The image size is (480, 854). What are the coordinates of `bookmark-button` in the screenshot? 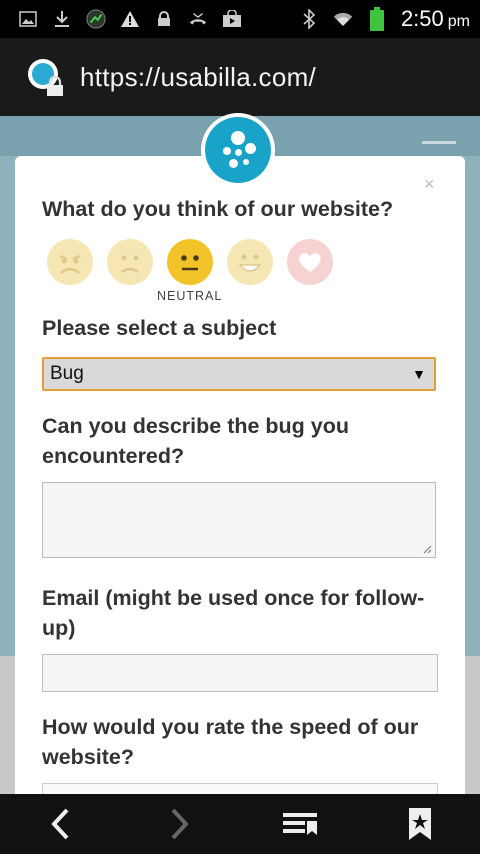 It's located at (420, 824).